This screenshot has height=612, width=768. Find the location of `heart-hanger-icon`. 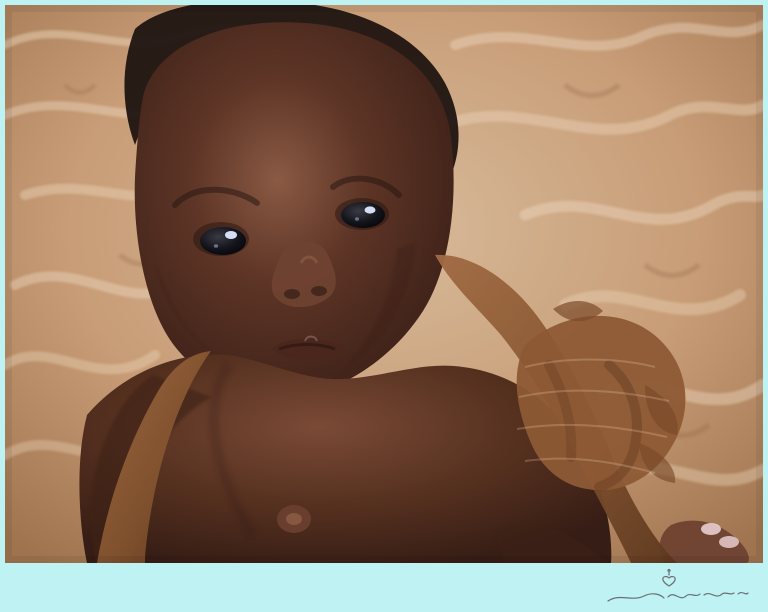

heart-hanger-icon is located at coordinates (669, 577).